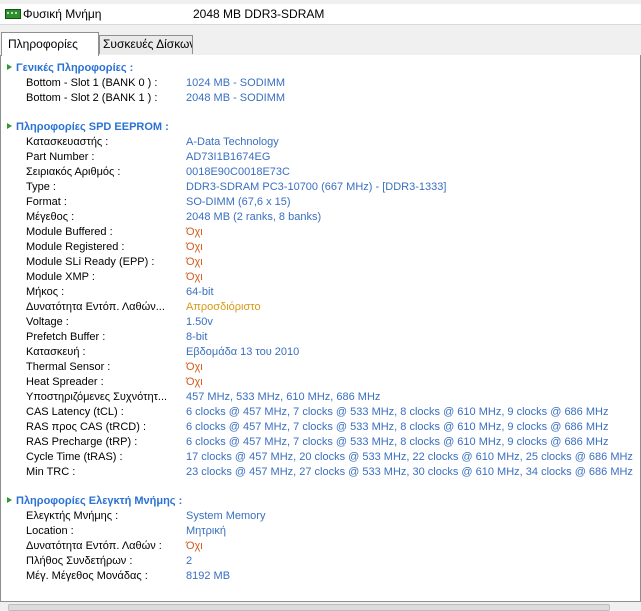  I want to click on row-label: Format :, so click(46, 202).